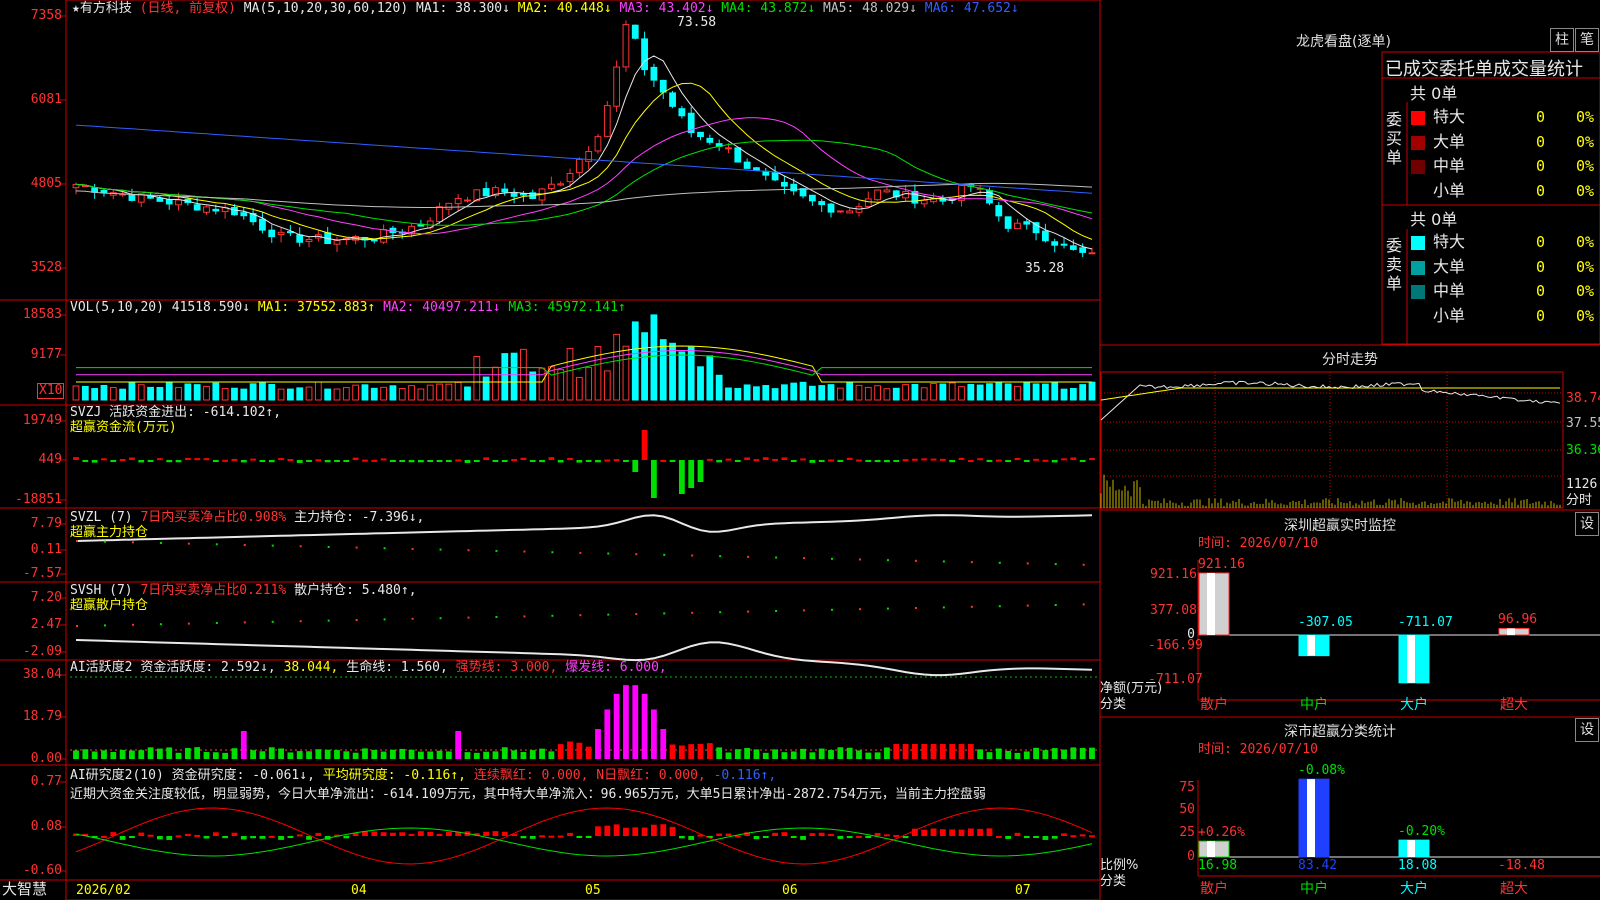 The image size is (1600, 900). Describe the element at coordinates (1314, 889) in the screenshot. I see `sz-class-cat-1: 中户` at that location.